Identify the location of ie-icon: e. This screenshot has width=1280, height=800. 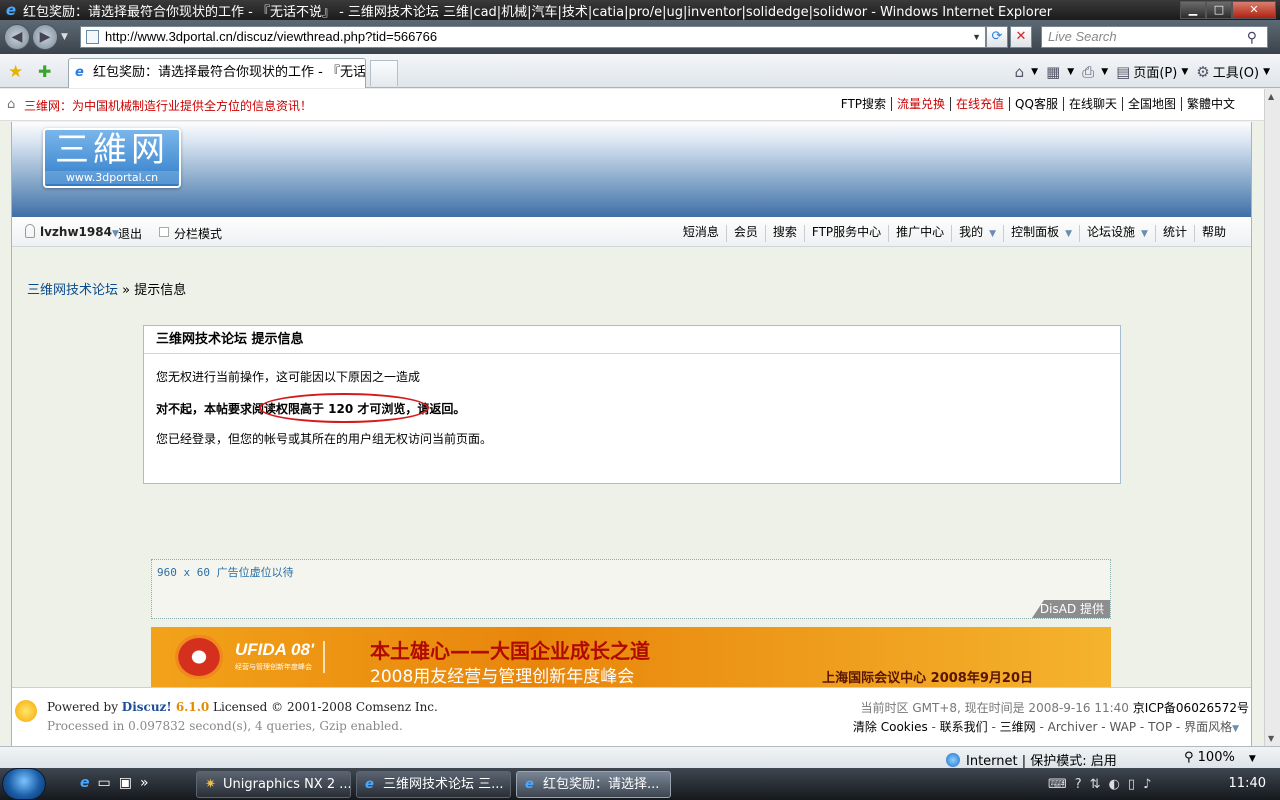
(529, 784).